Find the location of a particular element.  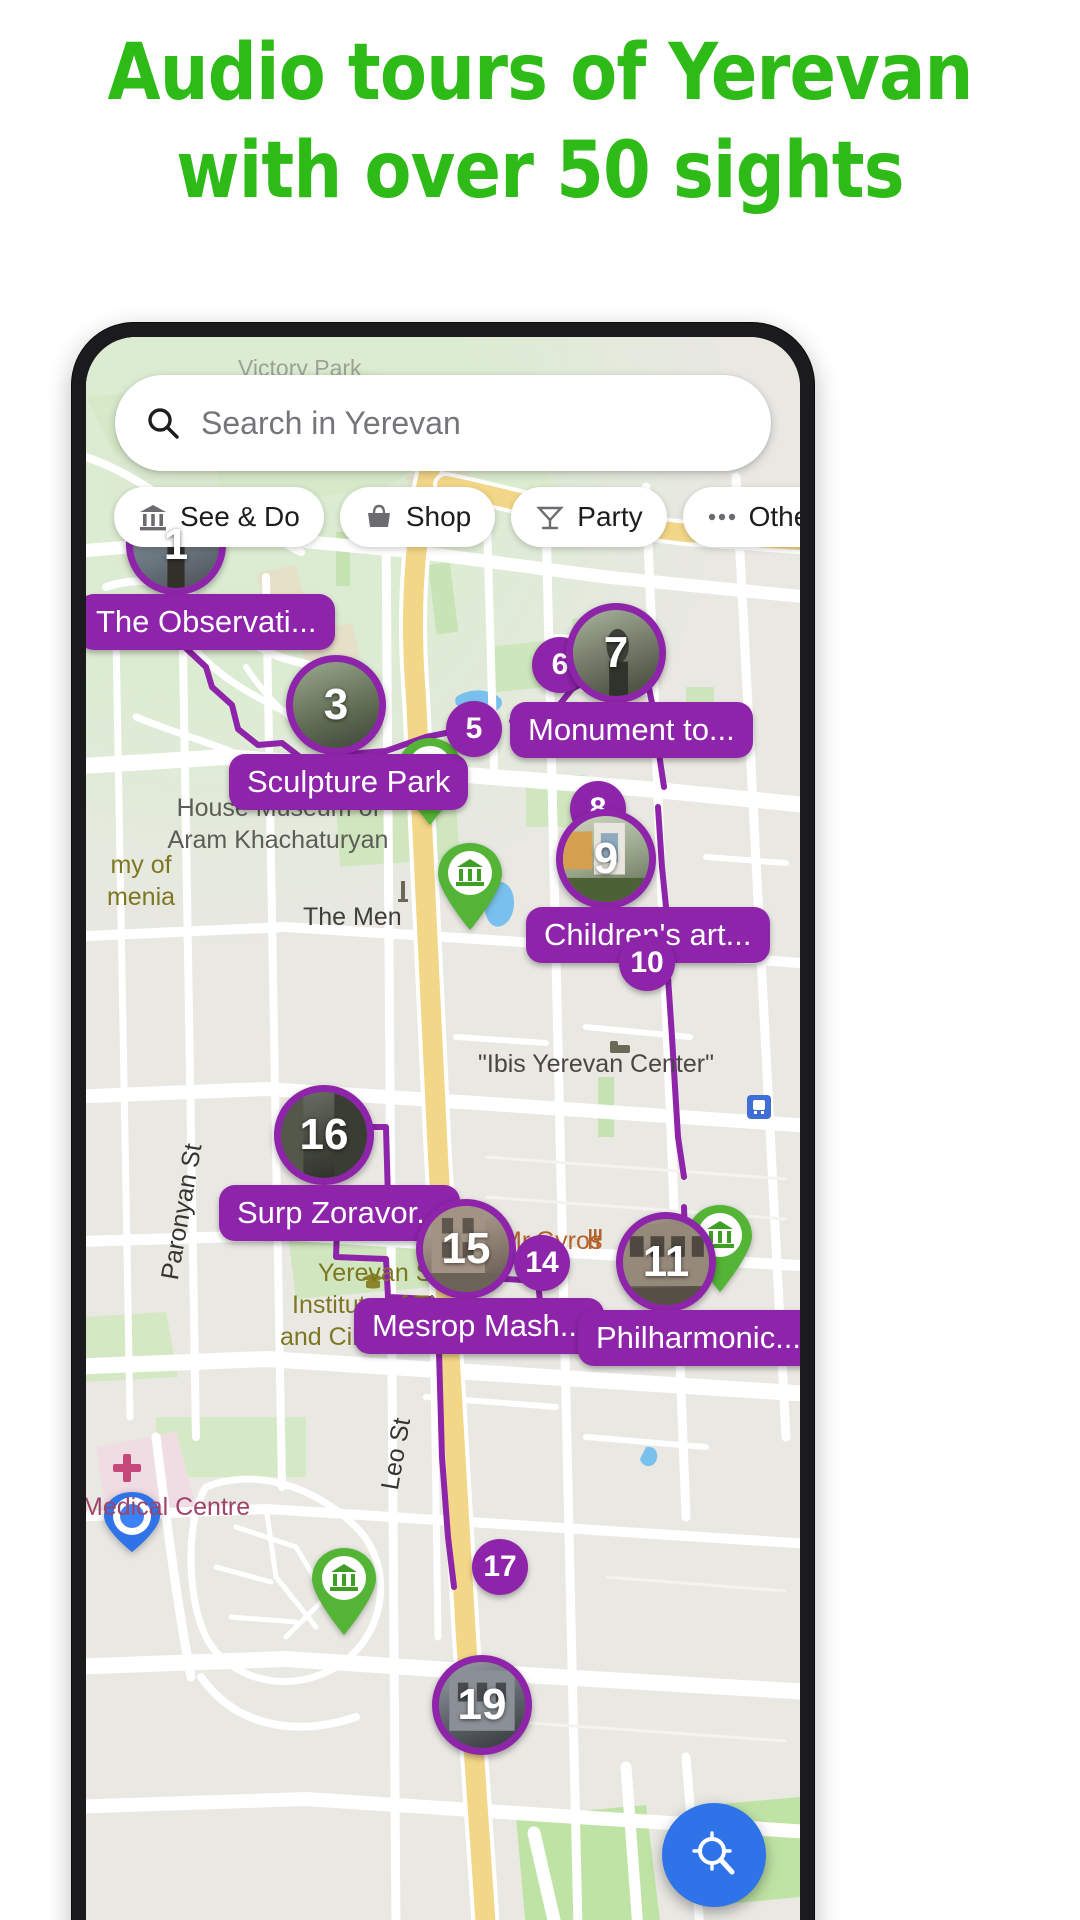

tour-marker-9: 9 is located at coordinates (606, 859).